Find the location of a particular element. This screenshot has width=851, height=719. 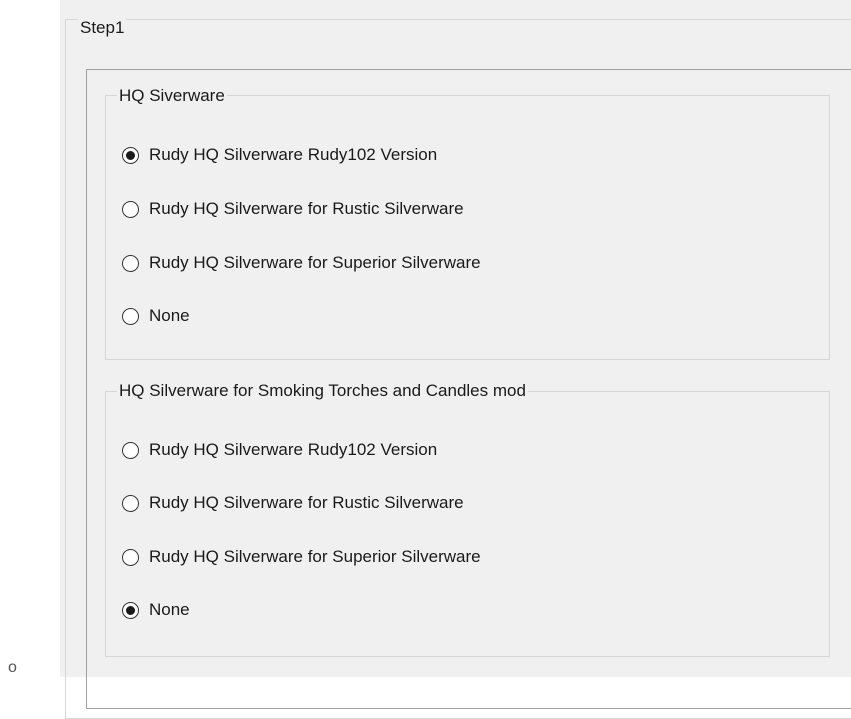

step-title: Step1 is located at coordinates (102, 28).